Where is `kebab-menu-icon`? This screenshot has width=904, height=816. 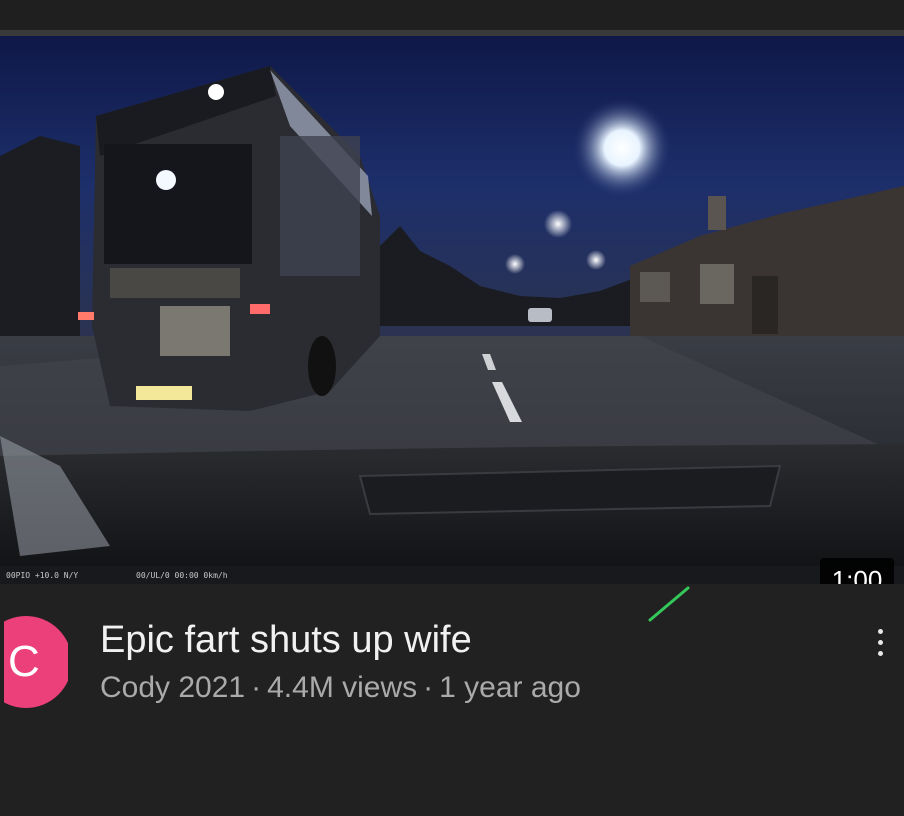
kebab-menu-icon is located at coordinates (880, 642).